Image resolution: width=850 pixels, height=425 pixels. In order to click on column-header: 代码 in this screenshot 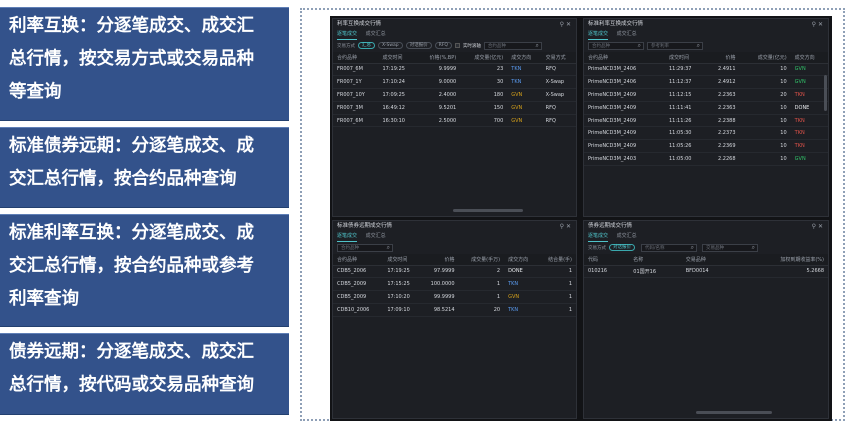, I will do `click(607, 260)`.